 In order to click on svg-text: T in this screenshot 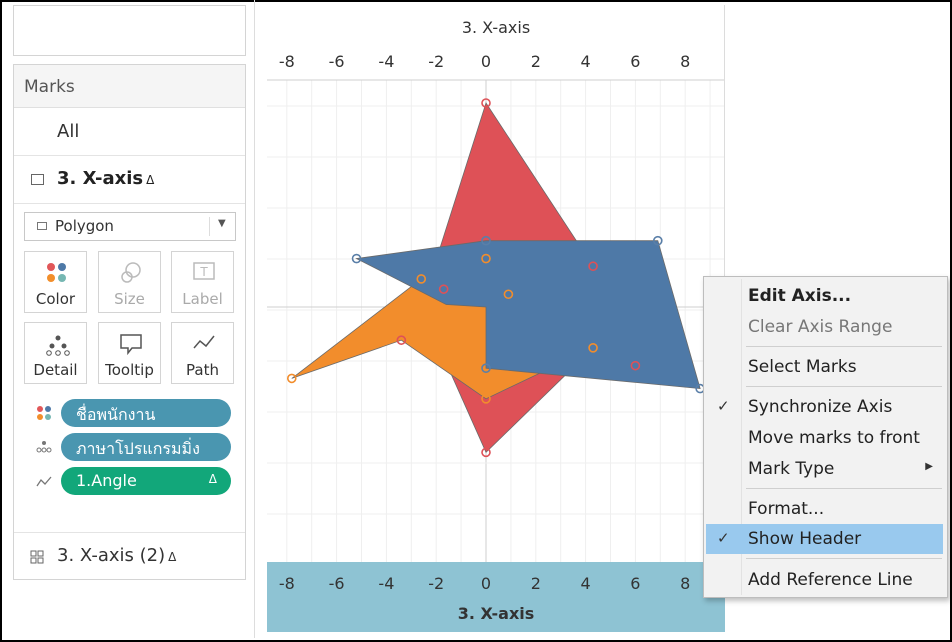, I will do `click(203, 272)`.